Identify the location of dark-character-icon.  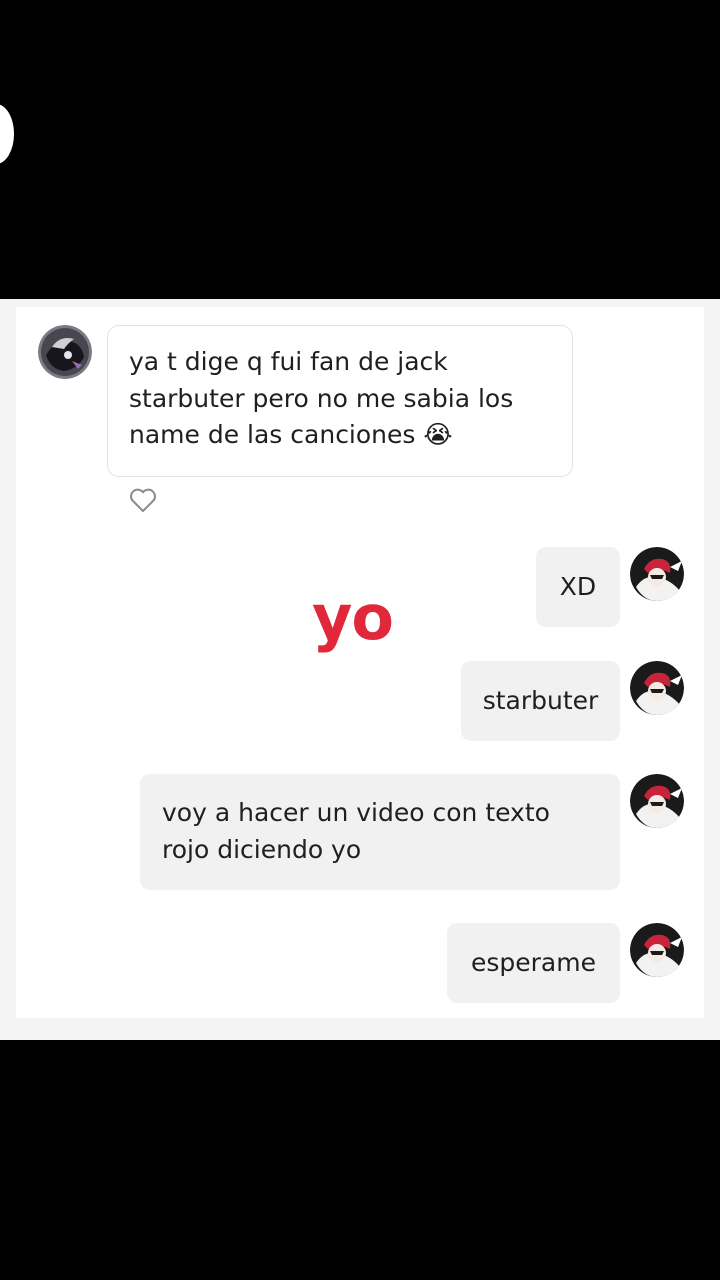
(65, 352).